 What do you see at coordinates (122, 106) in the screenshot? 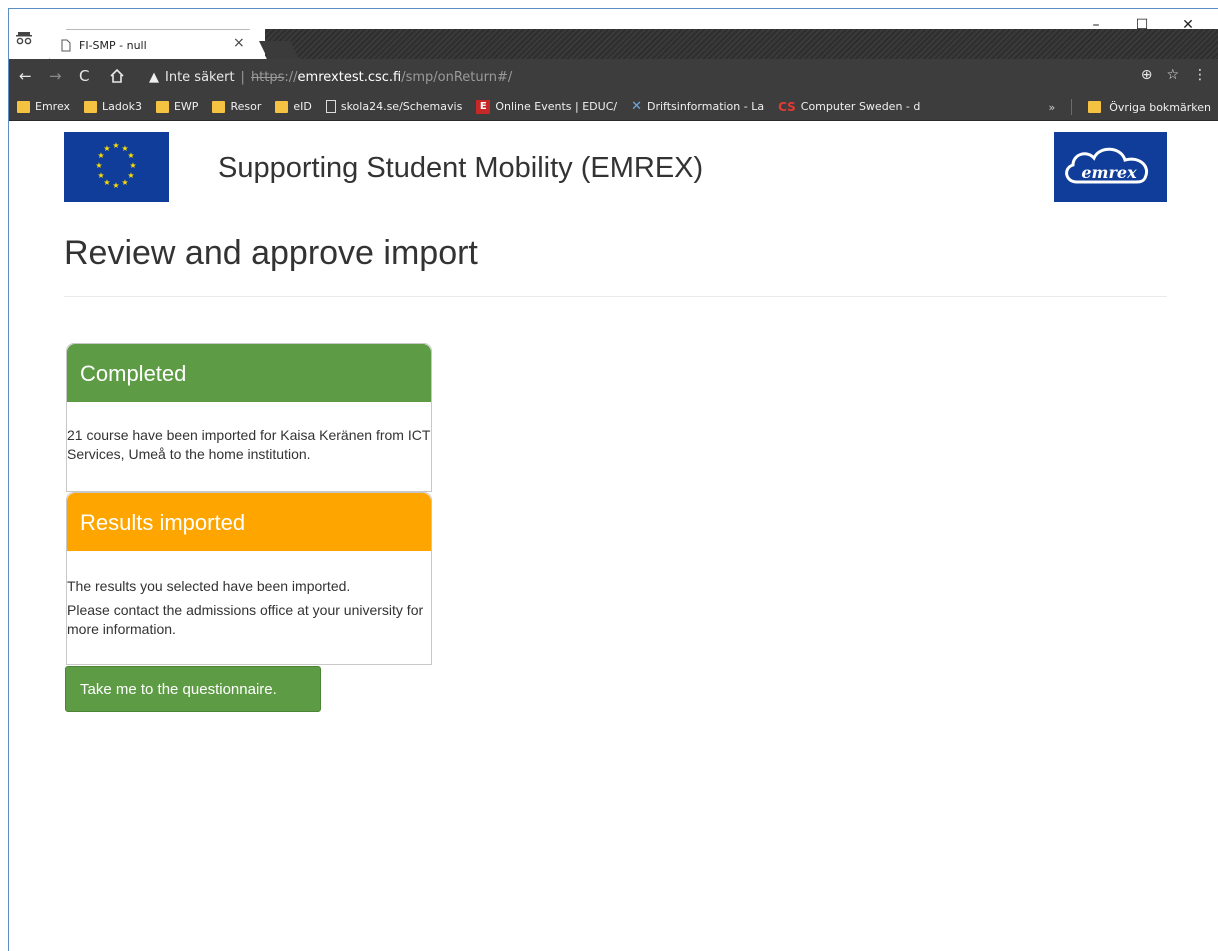
I see `bookmark-label: Ladok3` at bounding box center [122, 106].